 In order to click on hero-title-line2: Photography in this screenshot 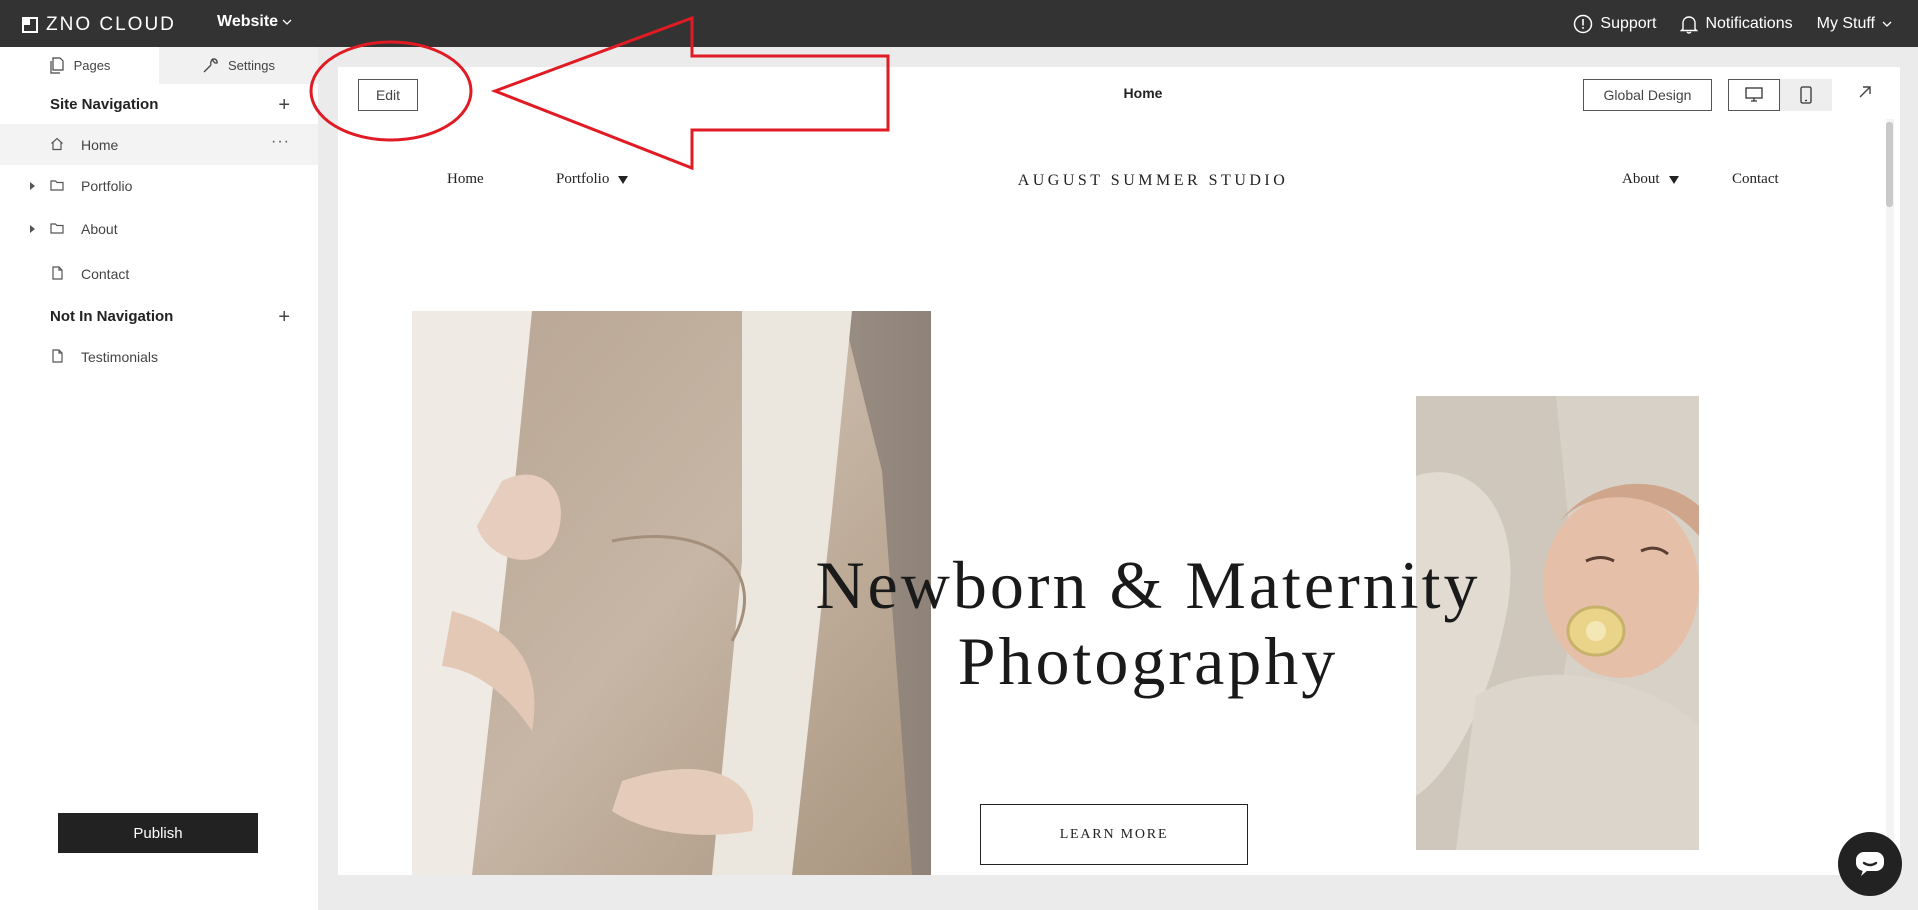, I will do `click(1148, 661)`.